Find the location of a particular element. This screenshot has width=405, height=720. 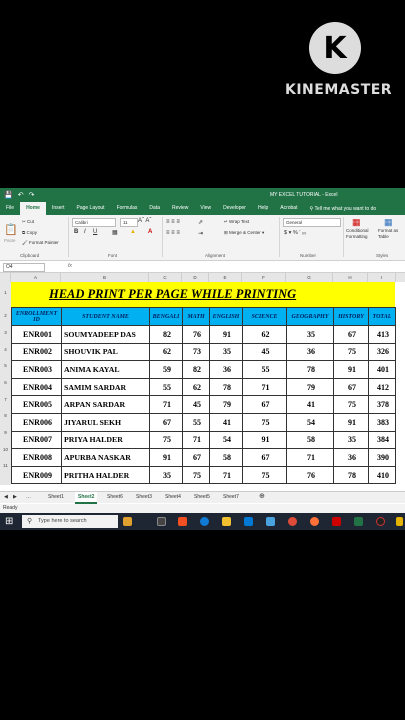

mark-cell: 412 is located at coordinates (382, 387).